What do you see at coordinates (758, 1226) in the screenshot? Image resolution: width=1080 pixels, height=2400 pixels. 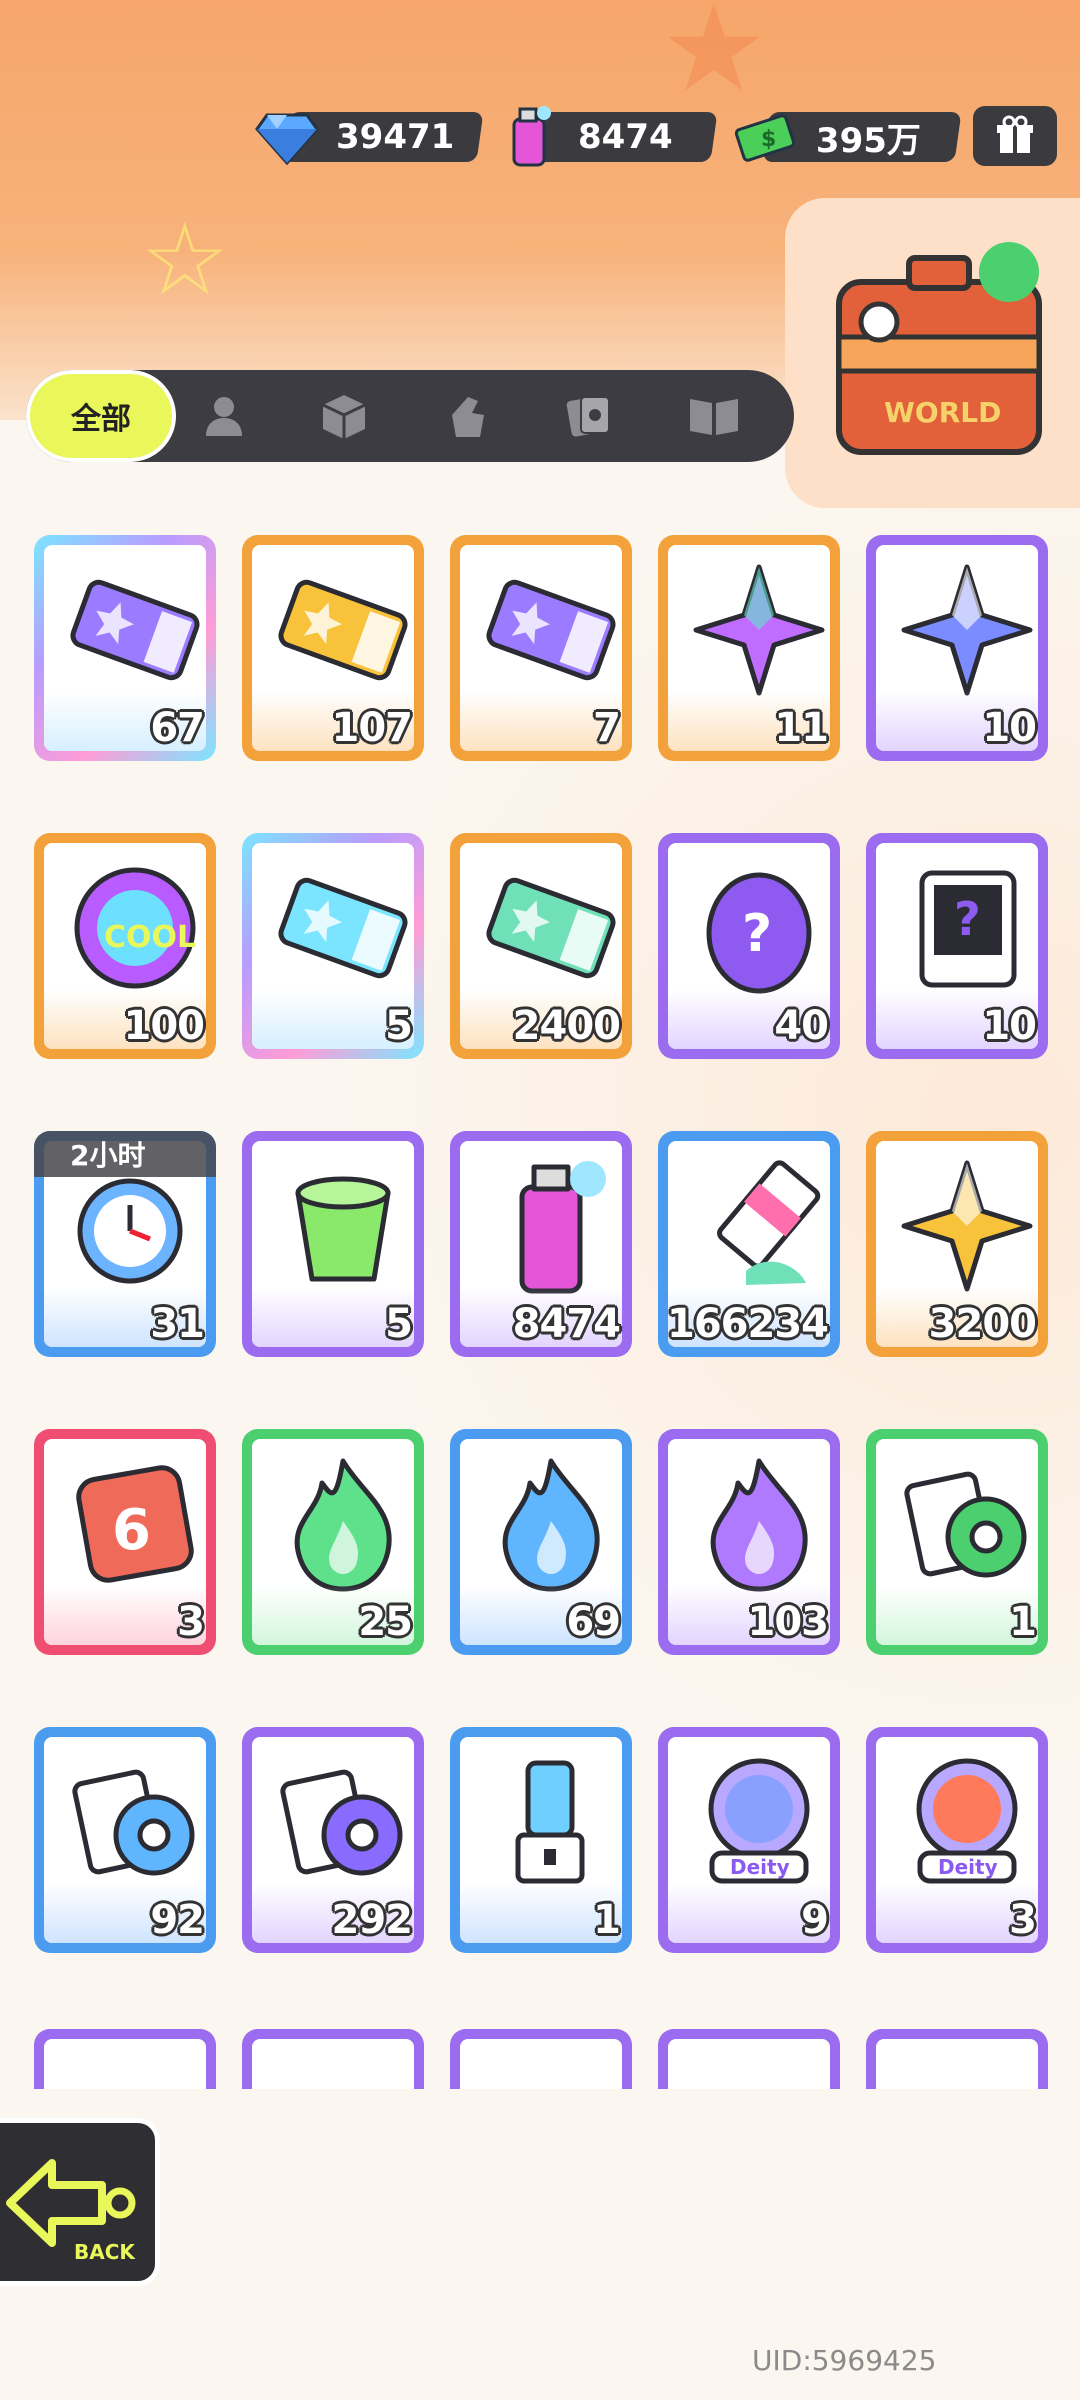 I see `paint-tube-icon` at bounding box center [758, 1226].